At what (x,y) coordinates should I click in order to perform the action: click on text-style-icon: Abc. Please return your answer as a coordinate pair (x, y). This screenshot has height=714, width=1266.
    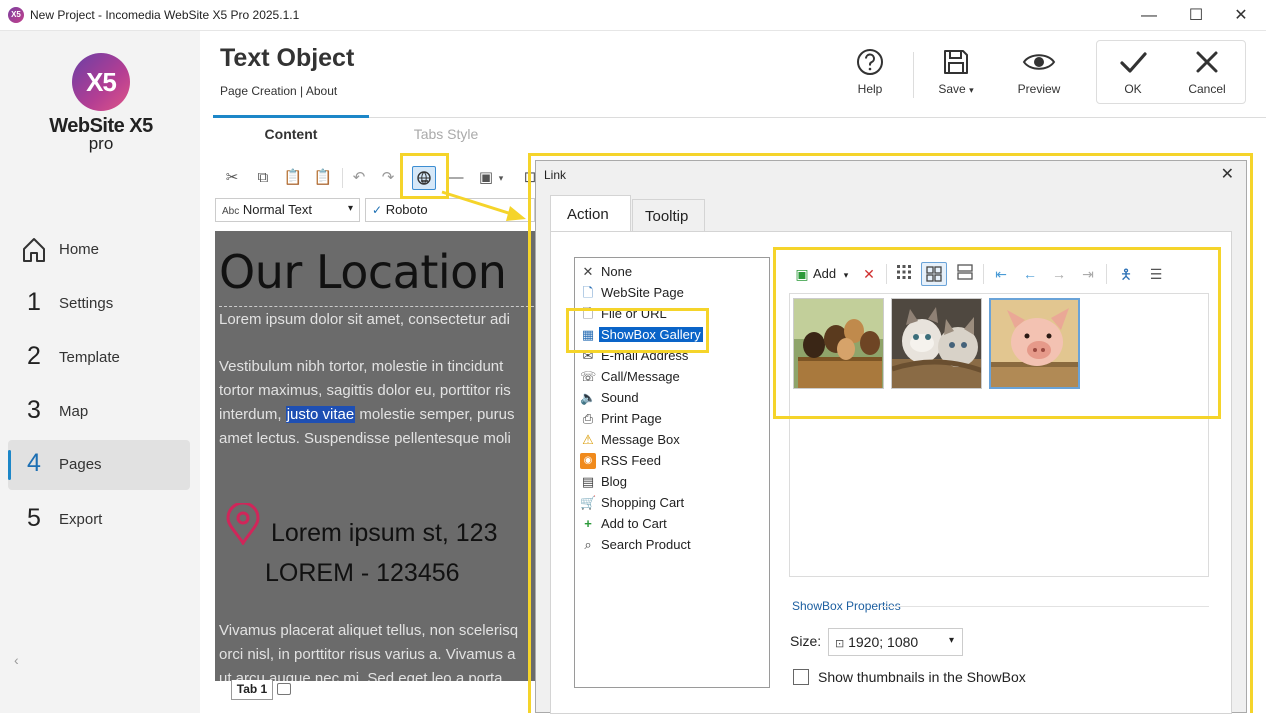
    Looking at the image, I should click on (231, 211).